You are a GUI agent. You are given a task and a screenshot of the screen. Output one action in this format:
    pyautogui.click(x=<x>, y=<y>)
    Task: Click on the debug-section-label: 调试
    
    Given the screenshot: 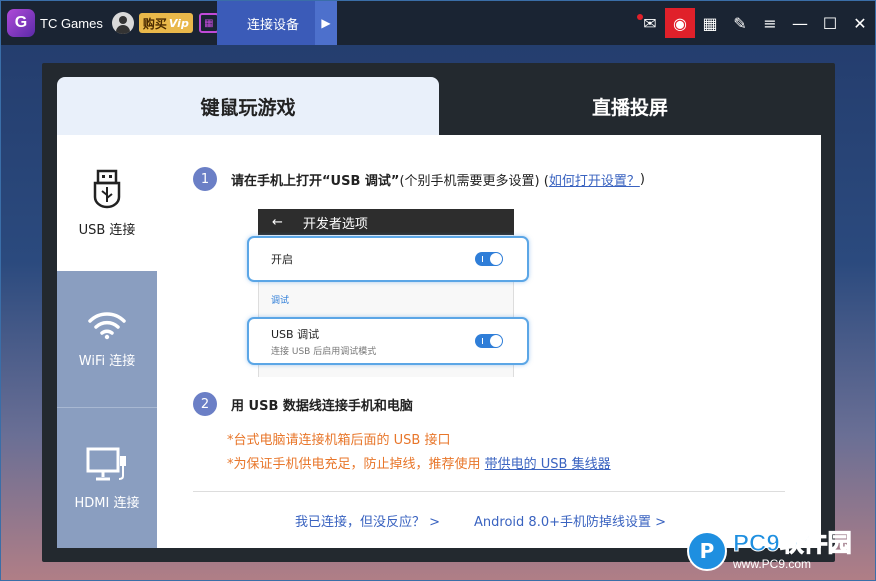 What is the action you would take?
    pyautogui.click(x=280, y=301)
    